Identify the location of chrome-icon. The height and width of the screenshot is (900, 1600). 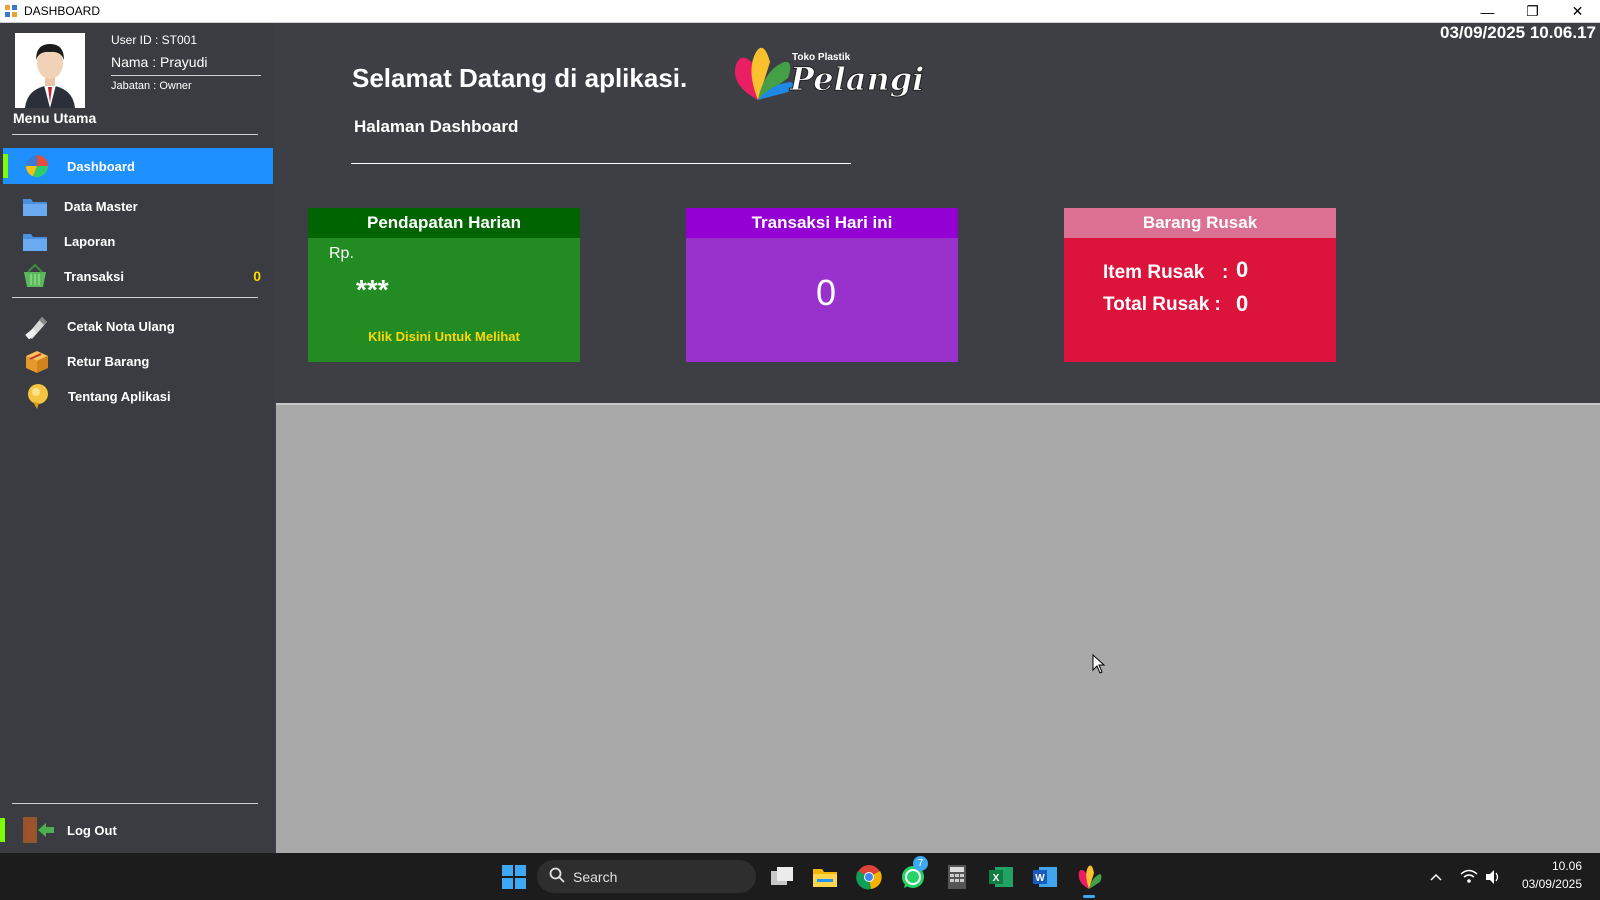
(869, 877).